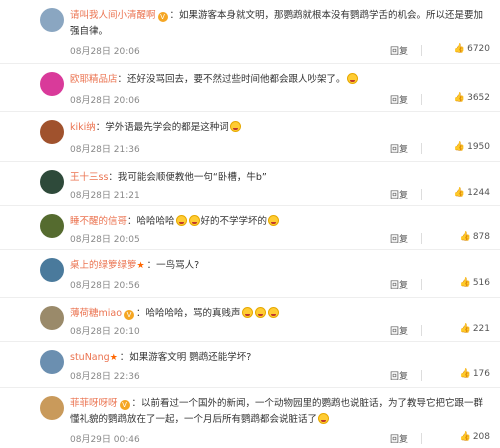 This screenshot has height=448, width=500. What do you see at coordinates (478, 147) in the screenshot?
I see `like-count: 1950` at bounding box center [478, 147].